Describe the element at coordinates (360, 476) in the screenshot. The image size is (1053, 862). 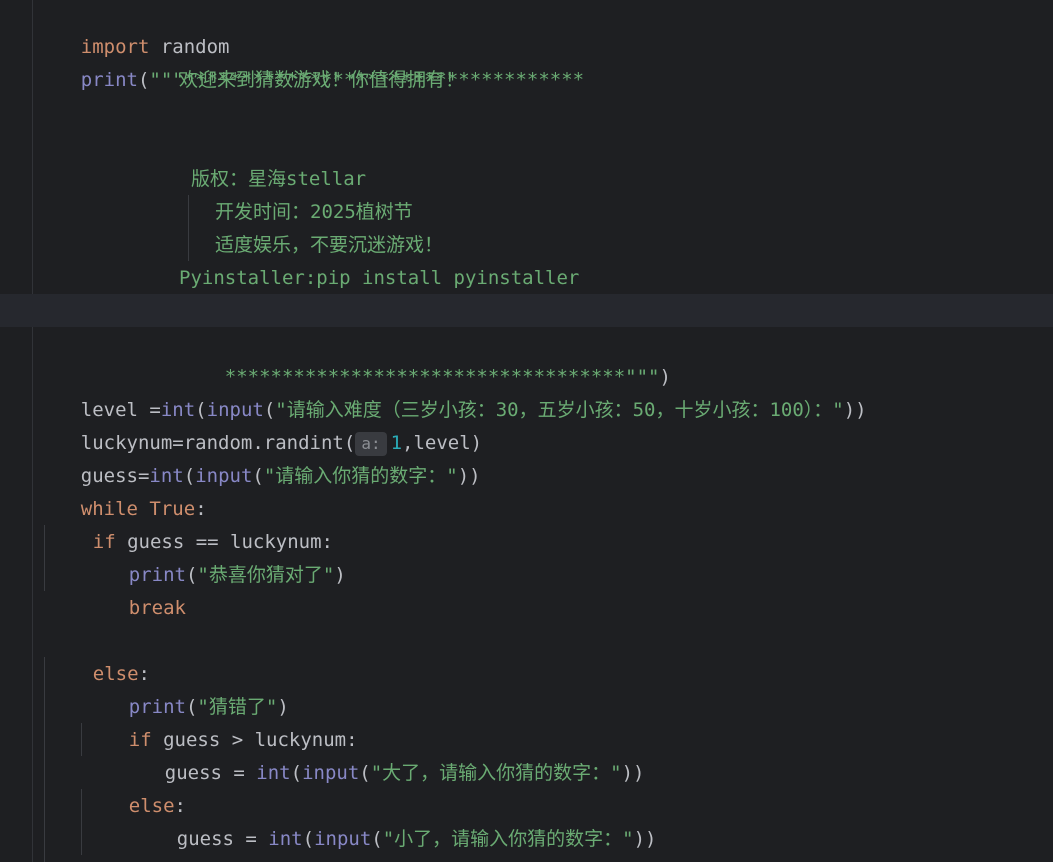
I see `string-literal: "请输入你猜的数字："` at that location.